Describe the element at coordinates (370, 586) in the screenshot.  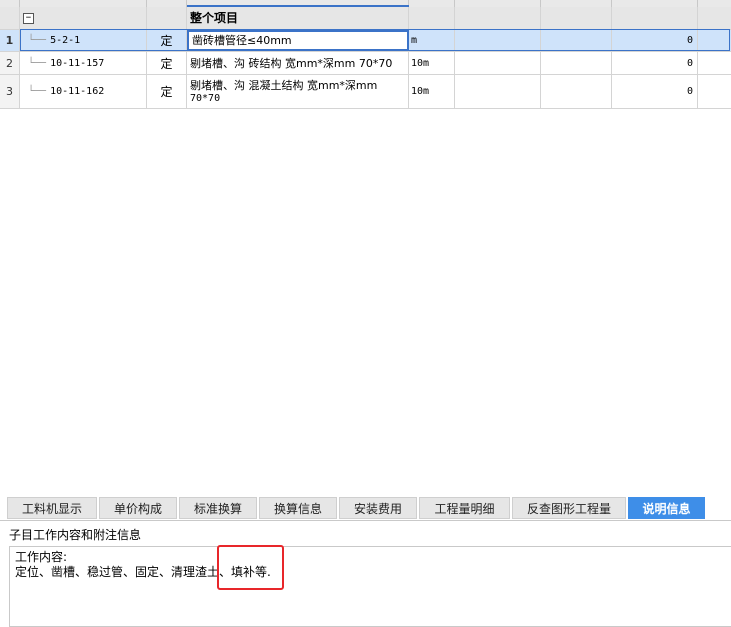
I see `description-text-area: 工作内容: 定位、凿槽、稳过管、固定、清理渣土、填补等.` at that location.